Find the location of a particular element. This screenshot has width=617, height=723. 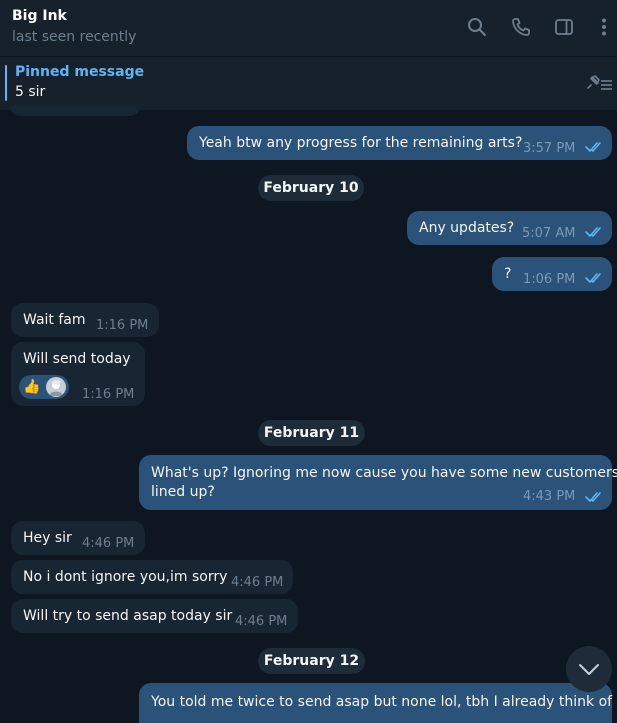

message-time: 4:43 PM is located at coordinates (549, 496).